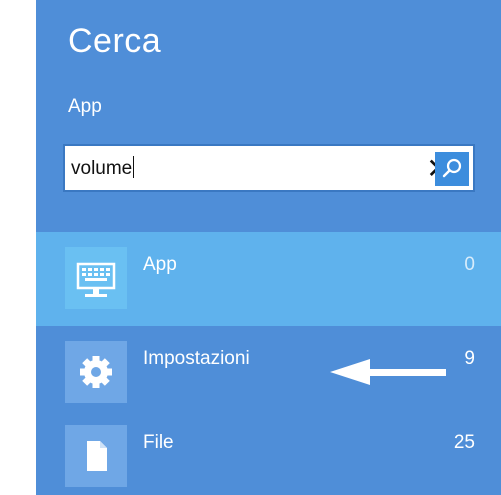 The height and width of the screenshot is (495, 501). What do you see at coordinates (85, 106) in the screenshot?
I see `search-scope-label: App` at bounding box center [85, 106].